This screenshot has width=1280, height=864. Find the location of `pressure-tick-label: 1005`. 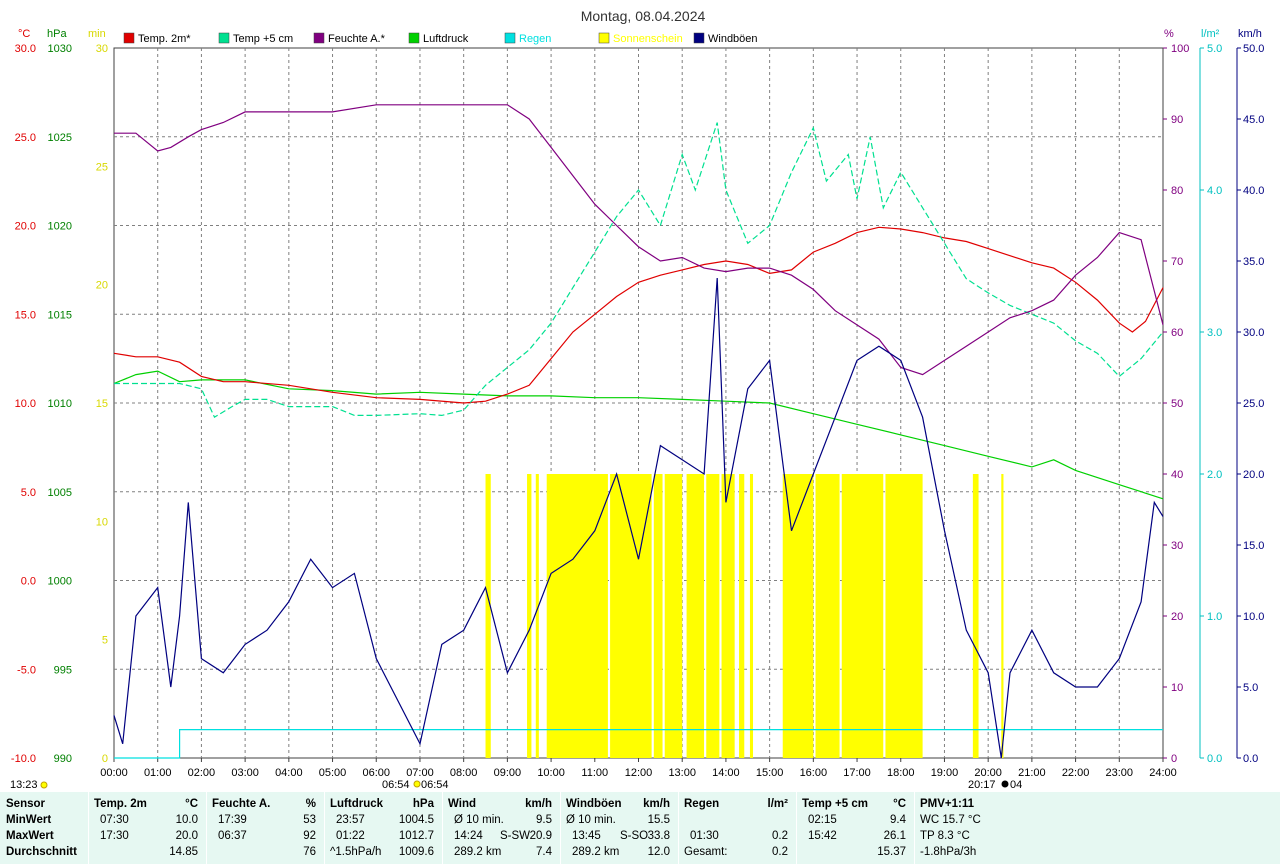

pressure-tick-label: 1005 is located at coordinates (60, 493).